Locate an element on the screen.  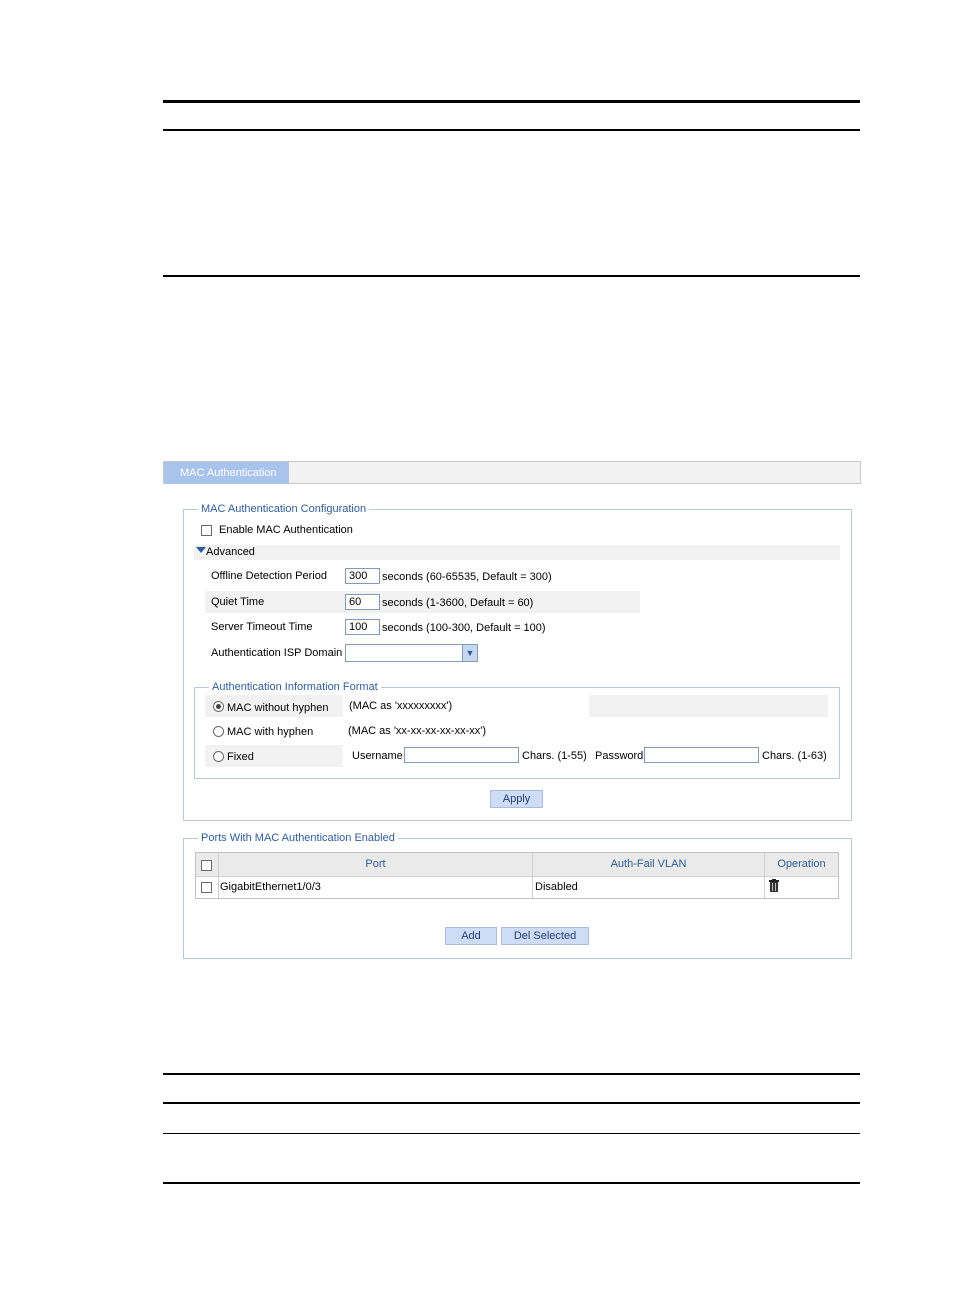
tab-bar: MAC Authentication is located at coordinates (512, 472).